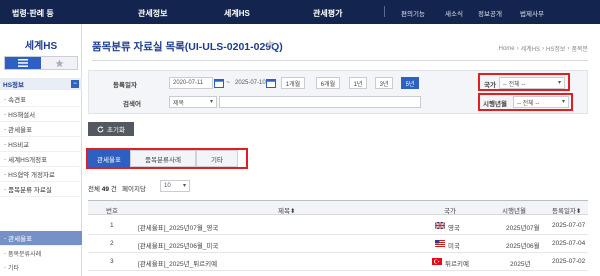 The height and width of the screenshot is (276, 600). Describe the element at coordinates (13, 85) in the screenshot. I see `sidebar-section-label: HS정보` at that location.